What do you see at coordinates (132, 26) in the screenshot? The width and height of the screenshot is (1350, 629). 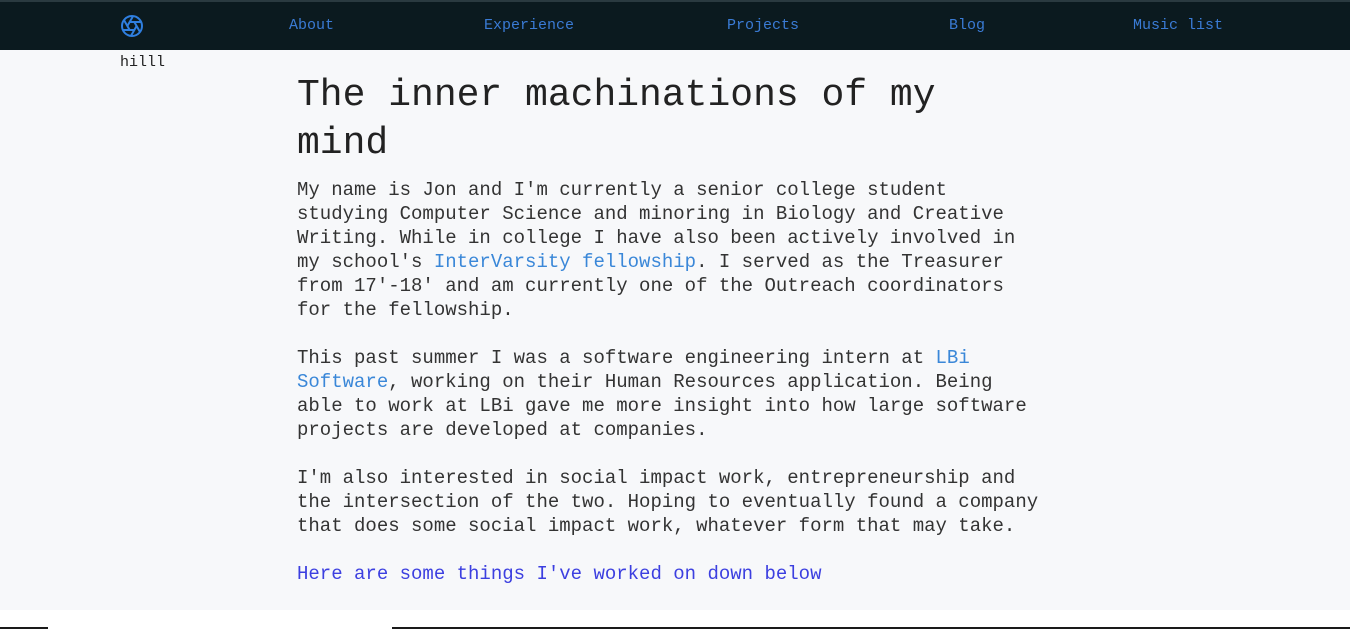 I see `aperture-icon` at bounding box center [132, 26].